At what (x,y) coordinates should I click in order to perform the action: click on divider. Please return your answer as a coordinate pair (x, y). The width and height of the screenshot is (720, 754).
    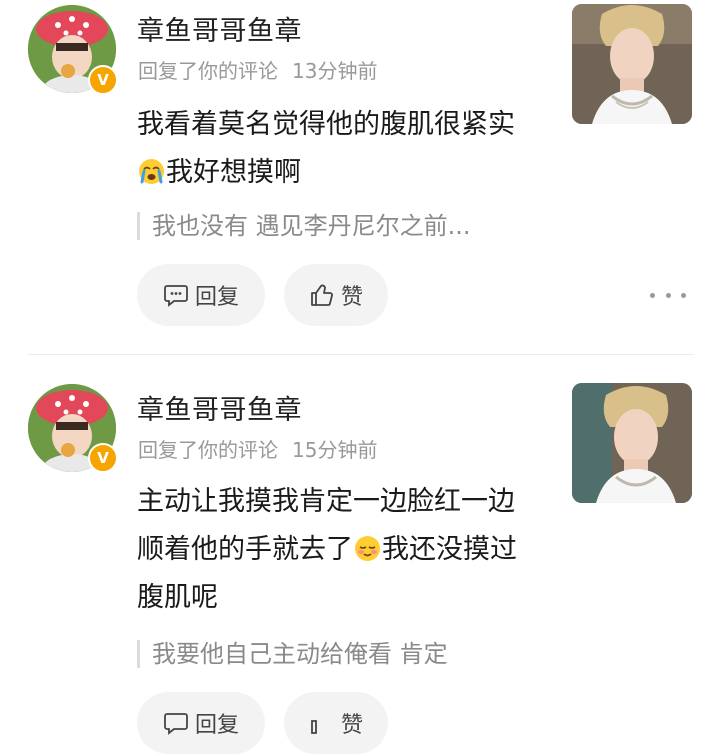
    Looking at the image, I should click on (361, 354).